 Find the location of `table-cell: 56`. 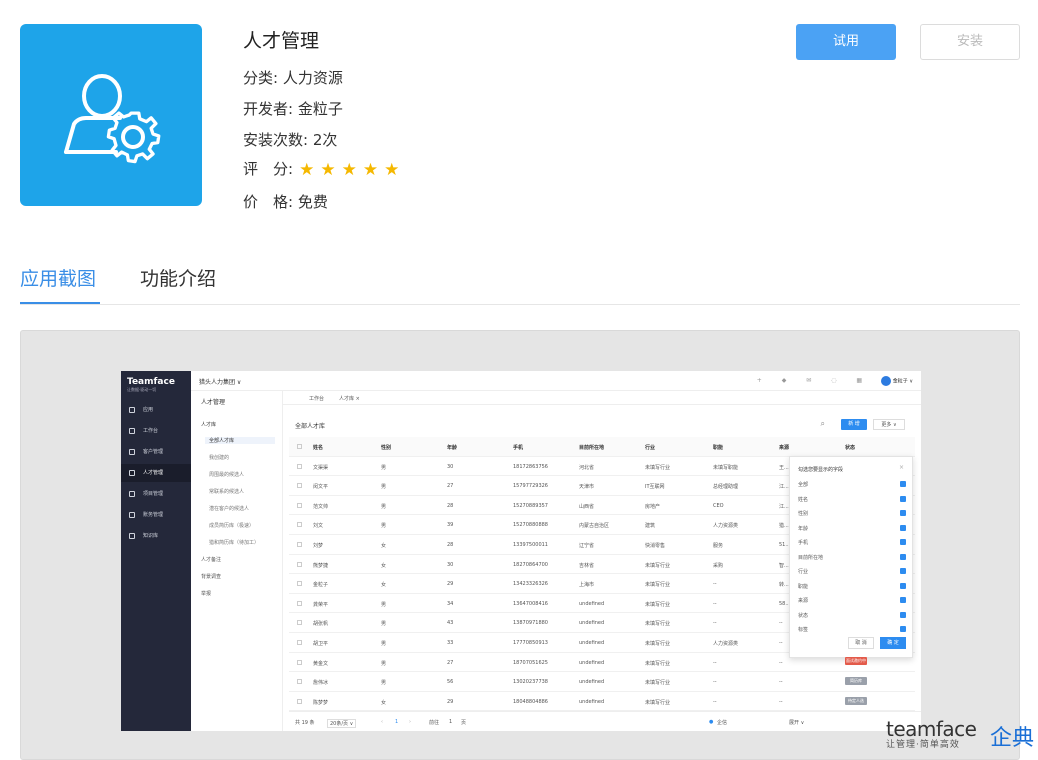

table-cell: 56 is located at coordinates (450, 682).